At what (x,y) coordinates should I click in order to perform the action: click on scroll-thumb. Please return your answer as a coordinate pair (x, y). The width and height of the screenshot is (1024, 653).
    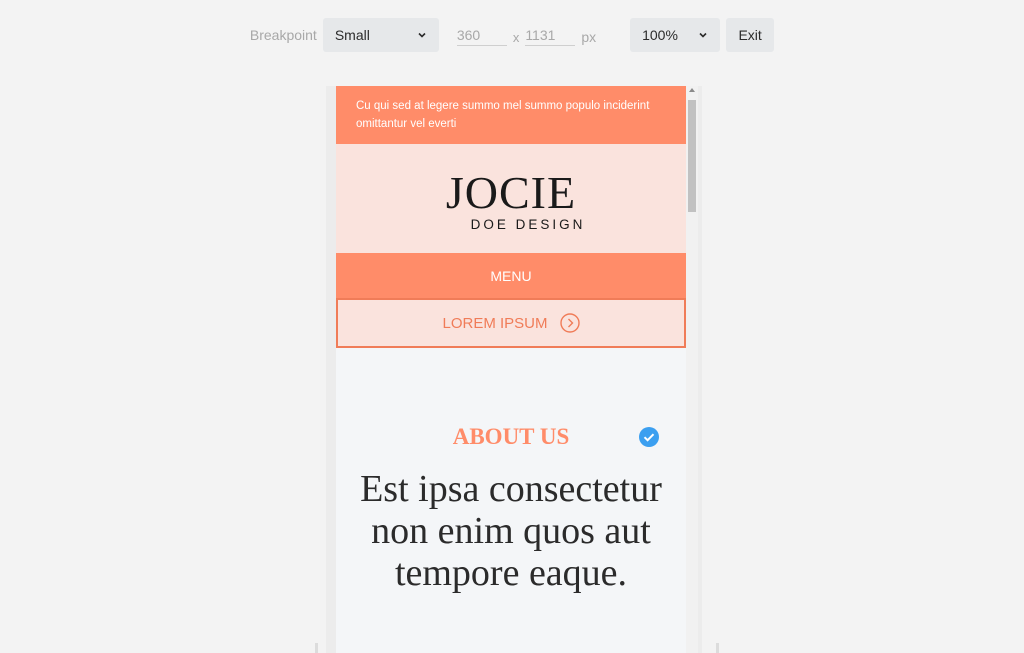
    Looking at the image, I should click on (692, 156).